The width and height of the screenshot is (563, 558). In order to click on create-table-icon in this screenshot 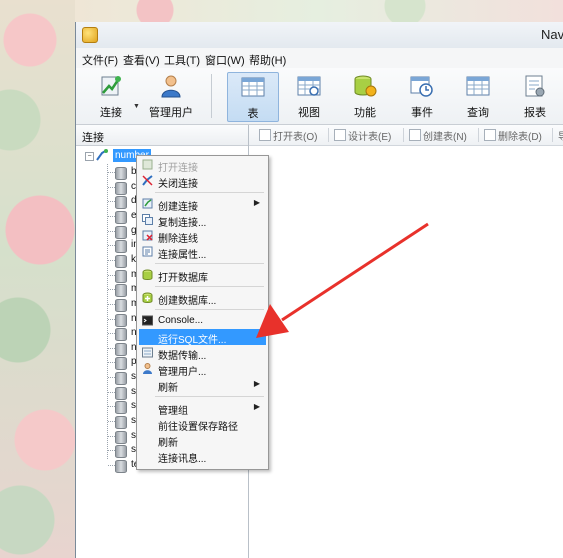, I will do `click(415, 135)`.